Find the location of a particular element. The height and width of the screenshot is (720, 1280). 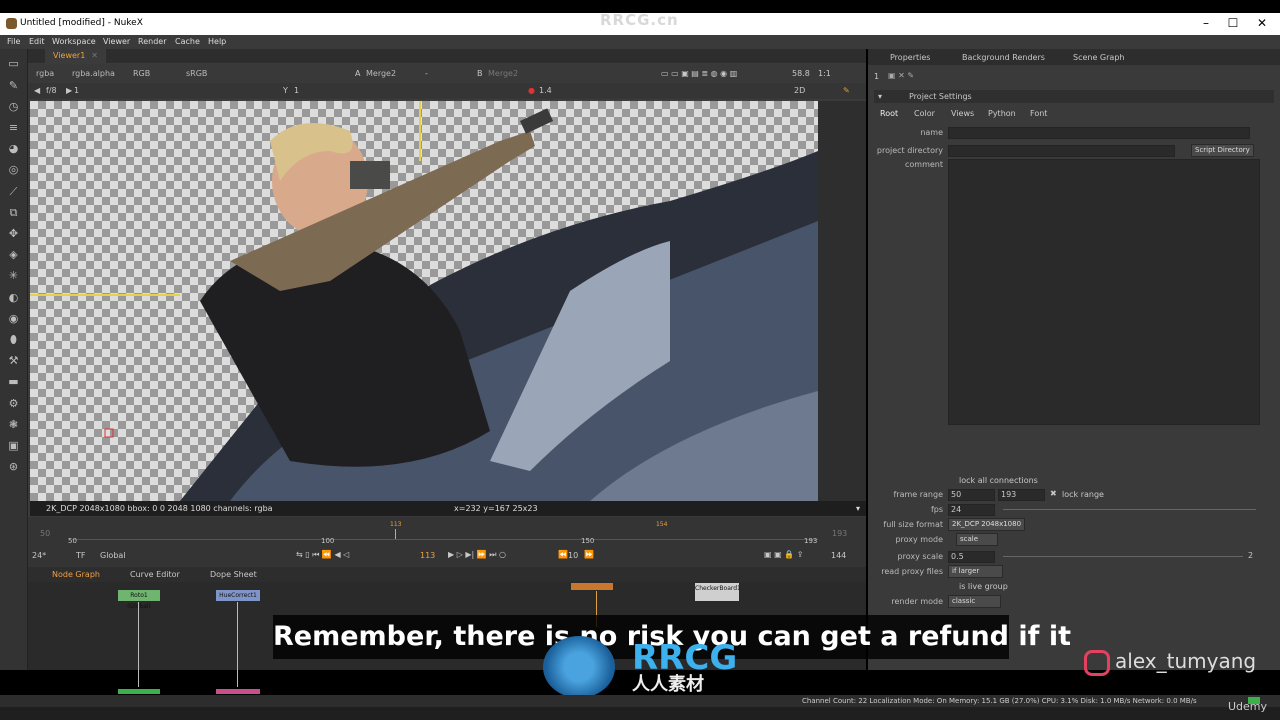

fstop-select: f/8 is located at coordinates (51, 90).